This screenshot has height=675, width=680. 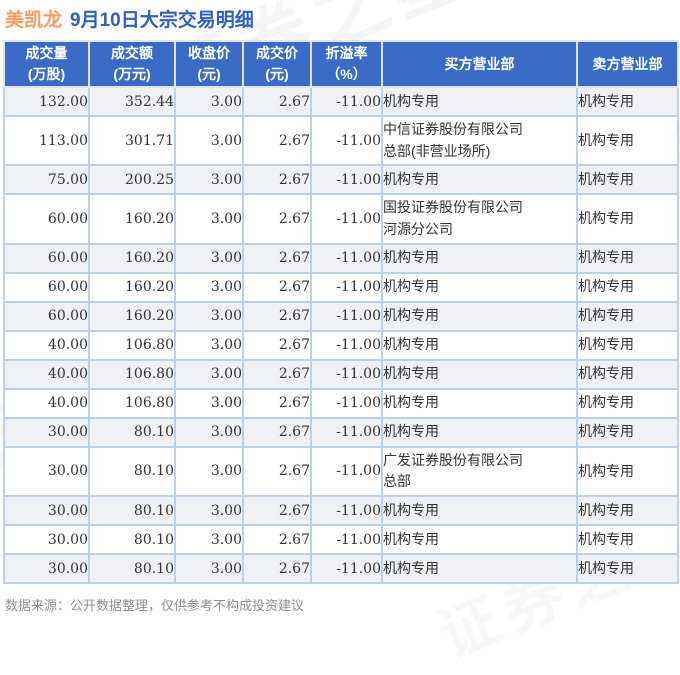 What do you see at coordinates (132, 101) in the screenshot?
I see `cell-amount: 352.44` at bounding box center [132, 101].